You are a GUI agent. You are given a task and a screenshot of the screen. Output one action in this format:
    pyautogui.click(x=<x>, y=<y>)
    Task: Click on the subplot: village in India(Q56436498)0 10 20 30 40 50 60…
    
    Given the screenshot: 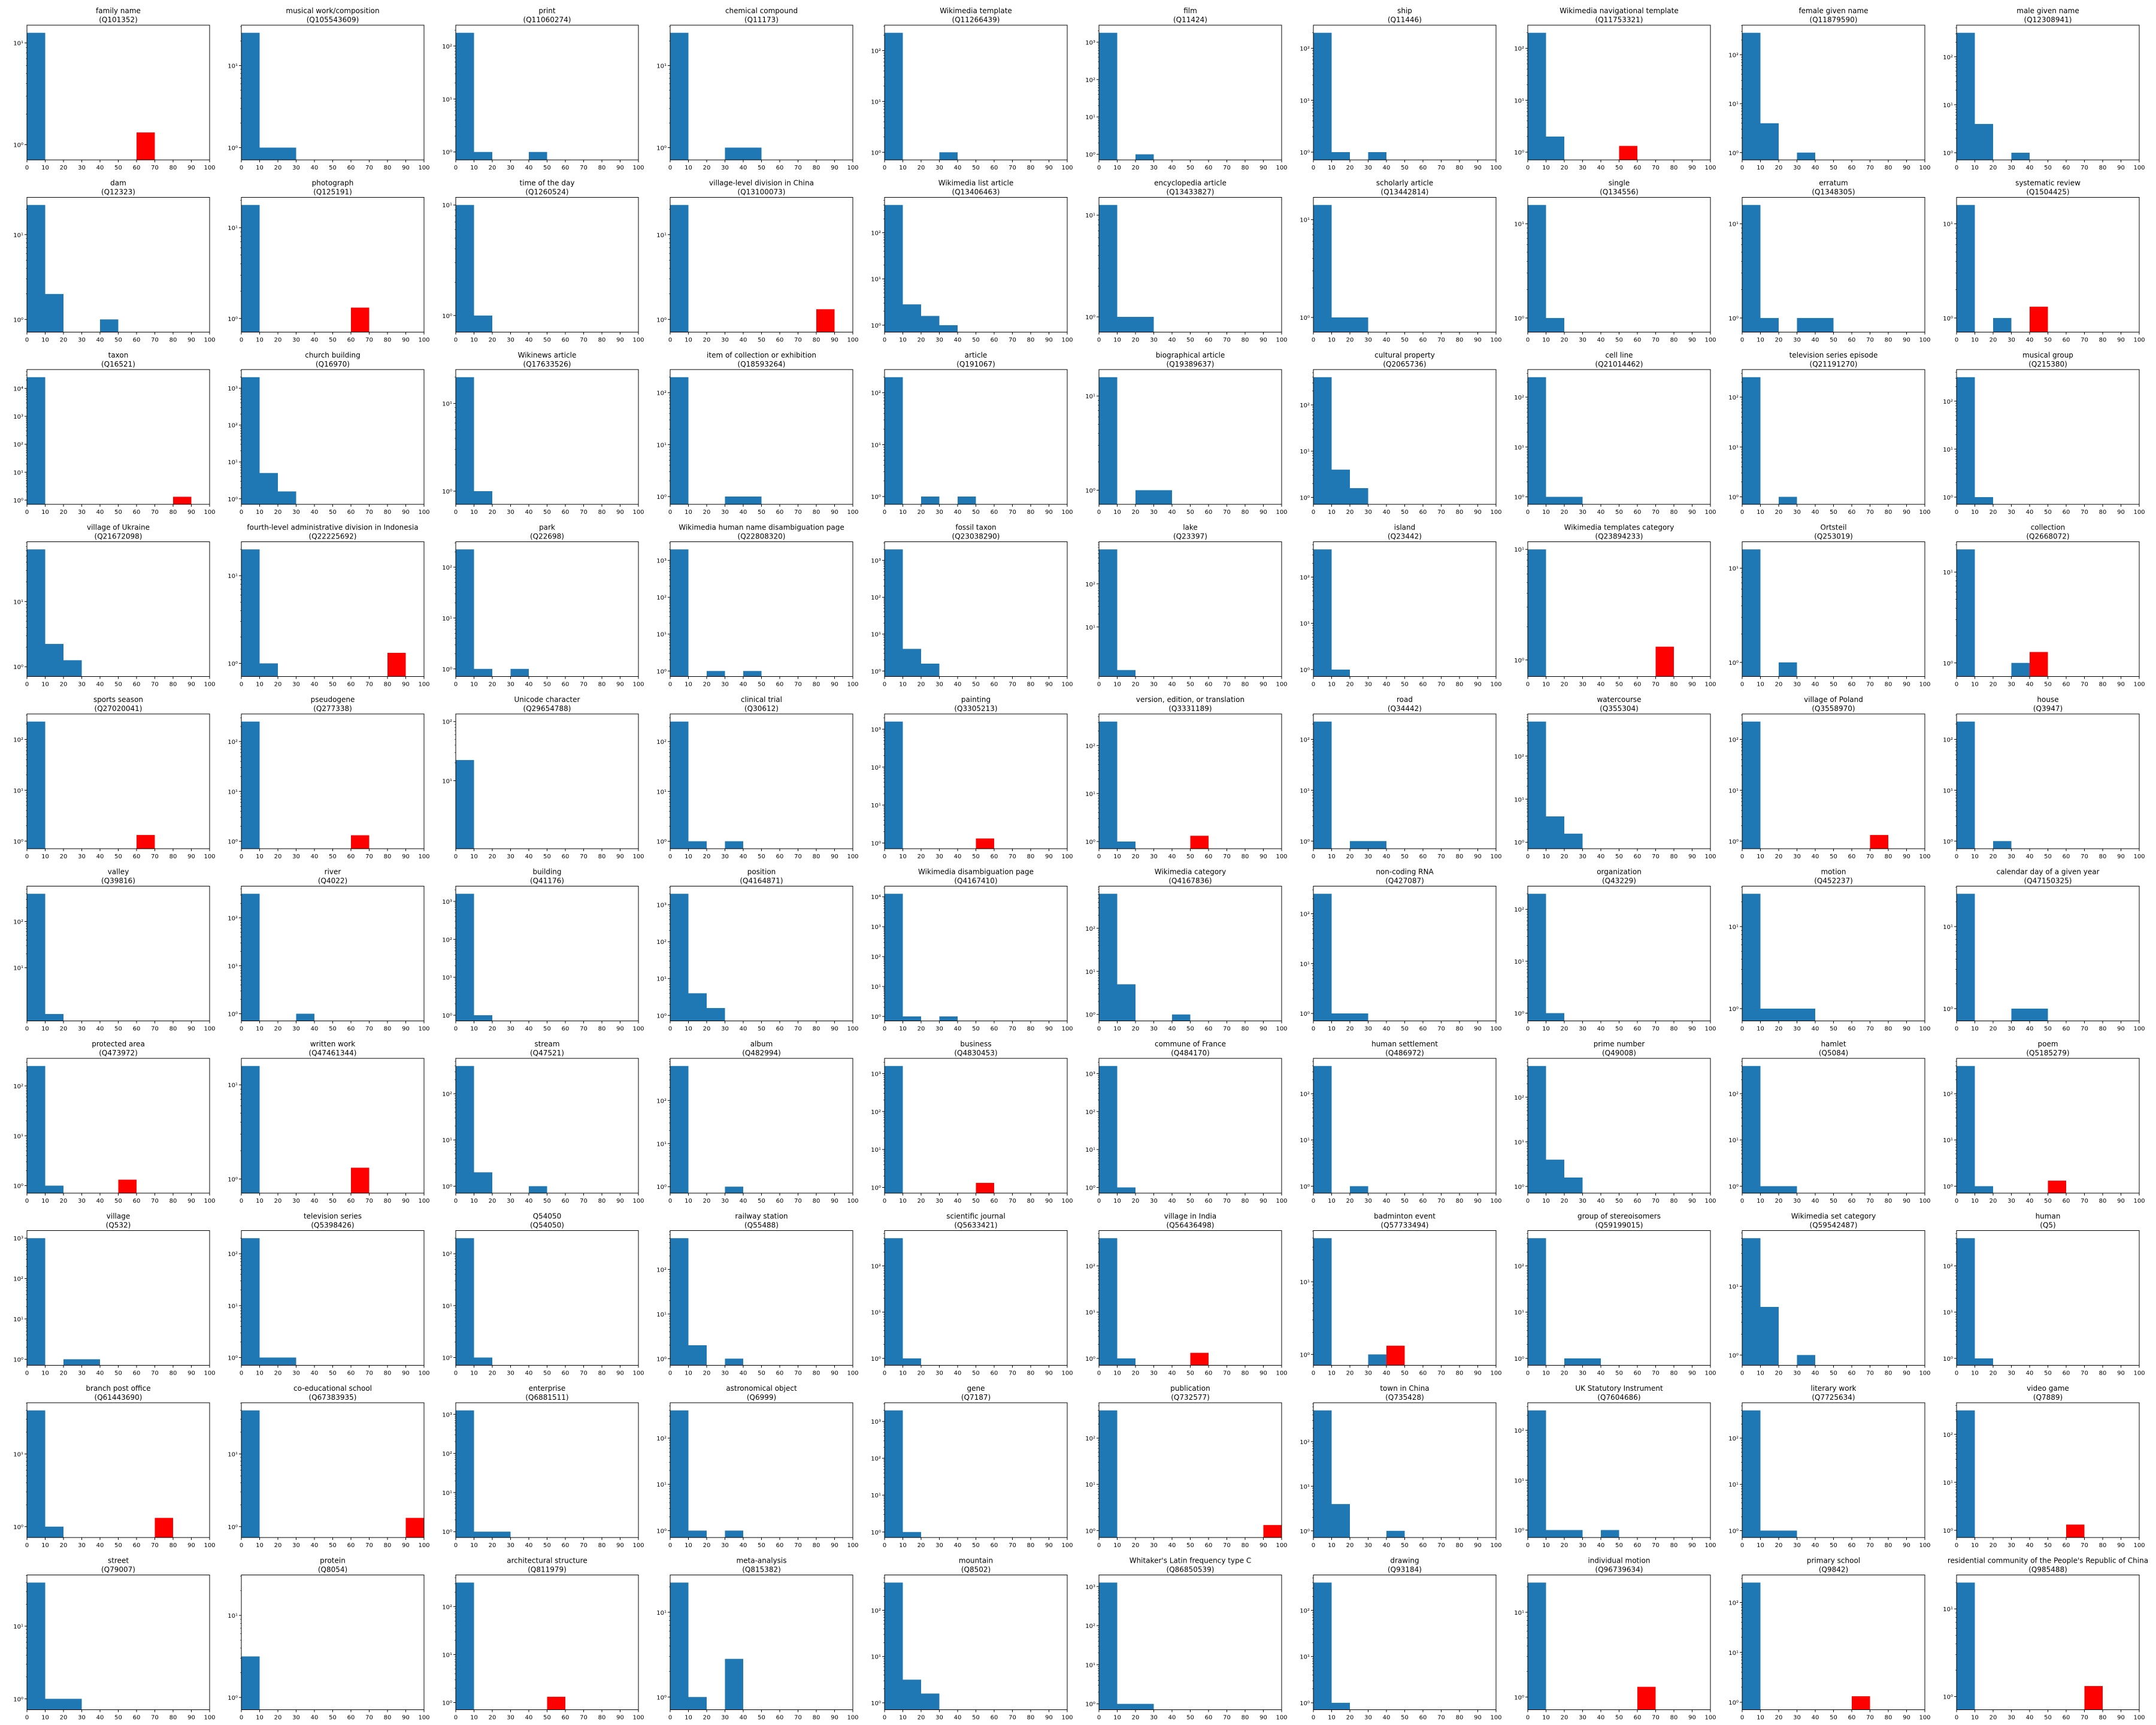 What is the action you would take?
    pyautogui.click(x=1186, y=1294)
    